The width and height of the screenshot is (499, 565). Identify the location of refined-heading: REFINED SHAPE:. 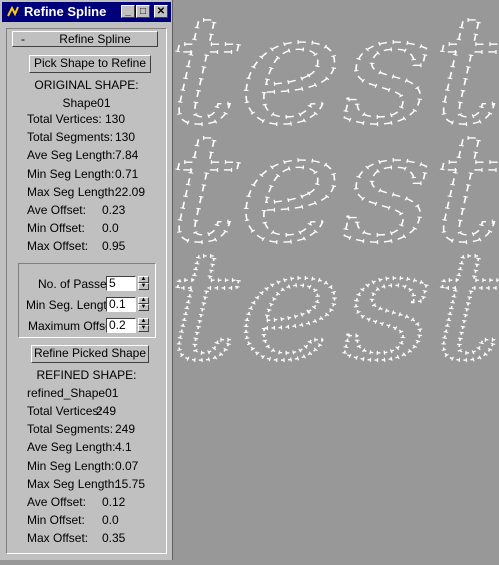
(86, 375).